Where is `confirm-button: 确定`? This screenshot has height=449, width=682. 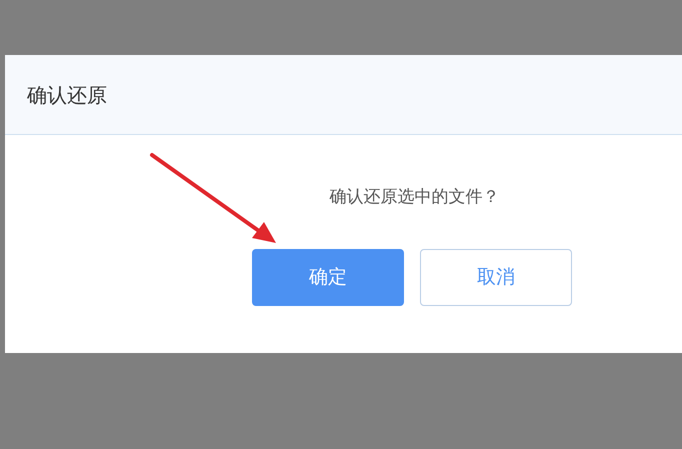 confirm-button: 确定 is located at coordinates (328, 277).